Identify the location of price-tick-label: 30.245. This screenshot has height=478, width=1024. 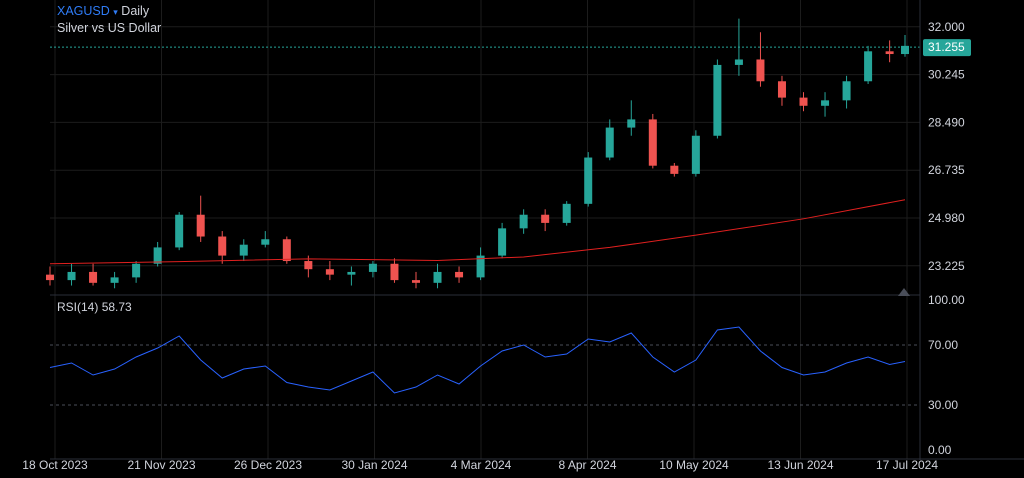
(946, 75).